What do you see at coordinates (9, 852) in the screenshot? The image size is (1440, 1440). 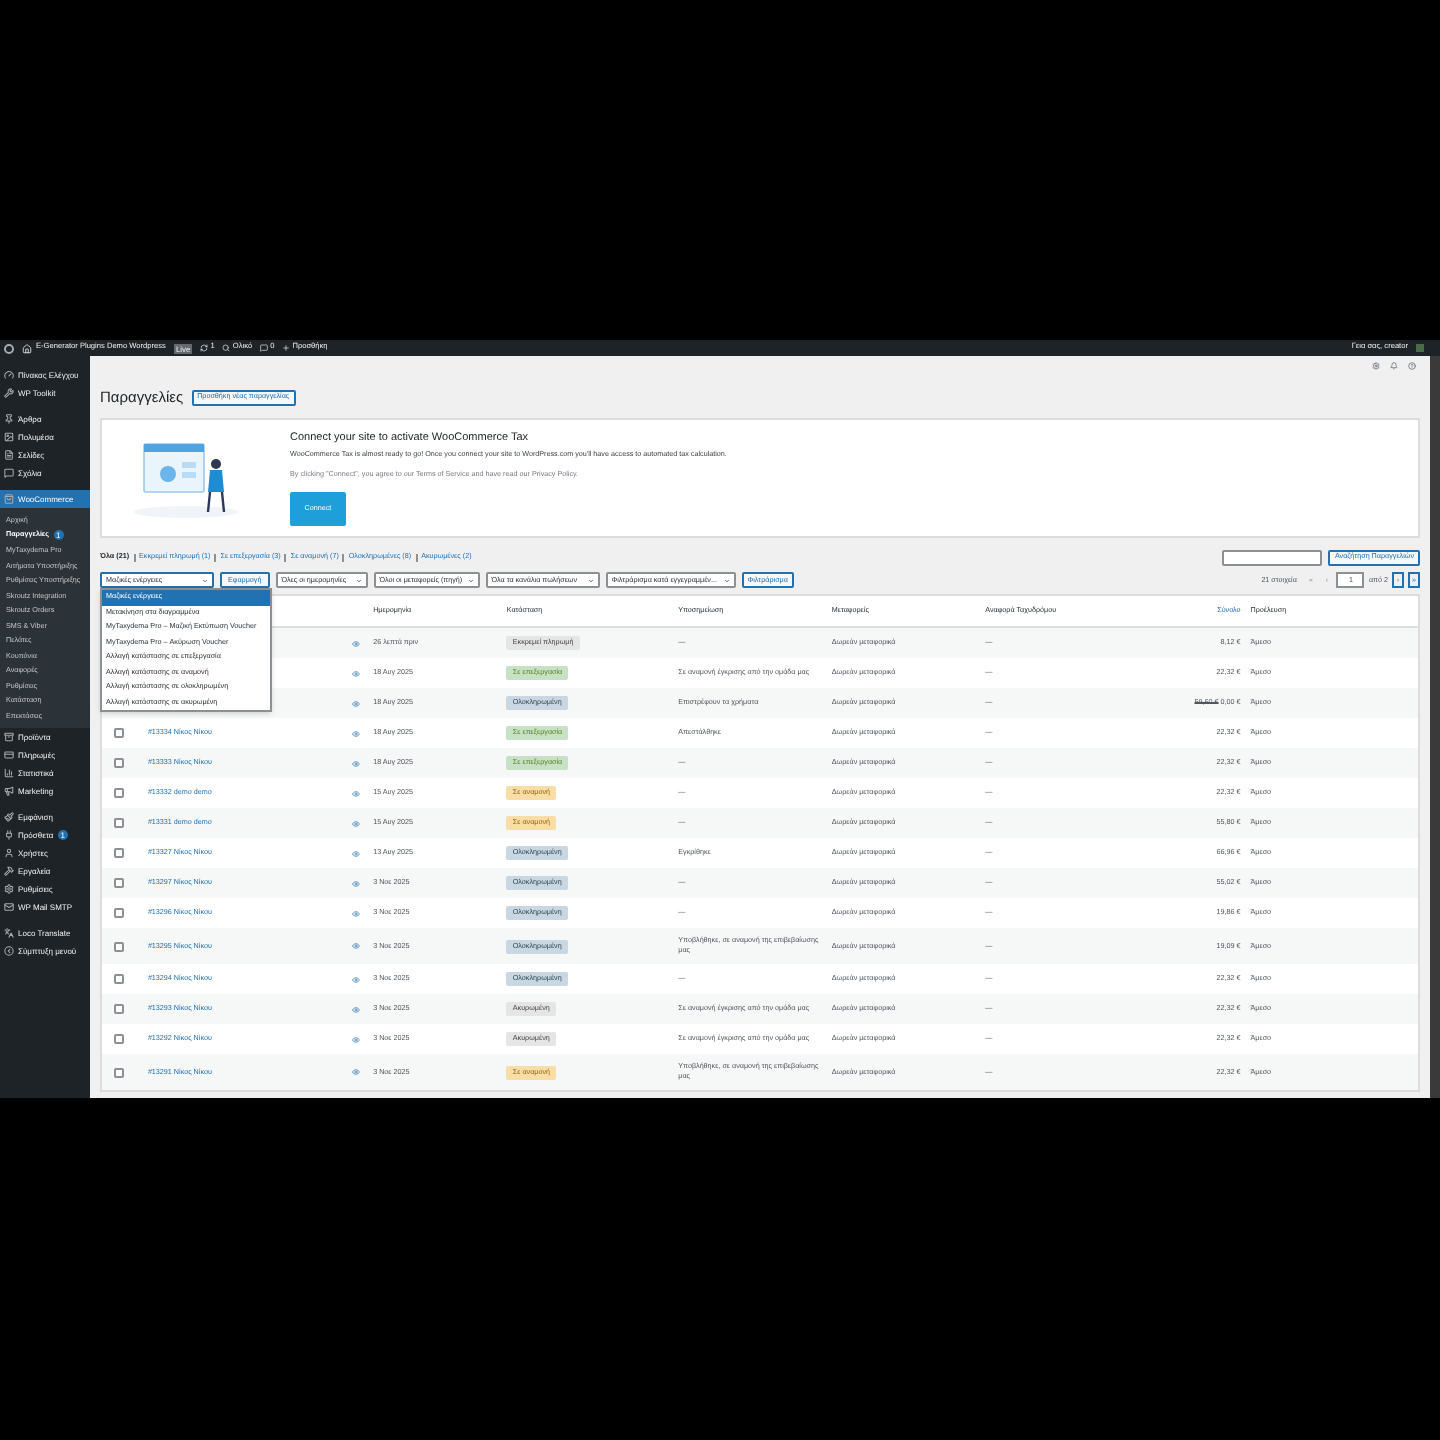 I see `user-icon` at bounding box center [9, 852].